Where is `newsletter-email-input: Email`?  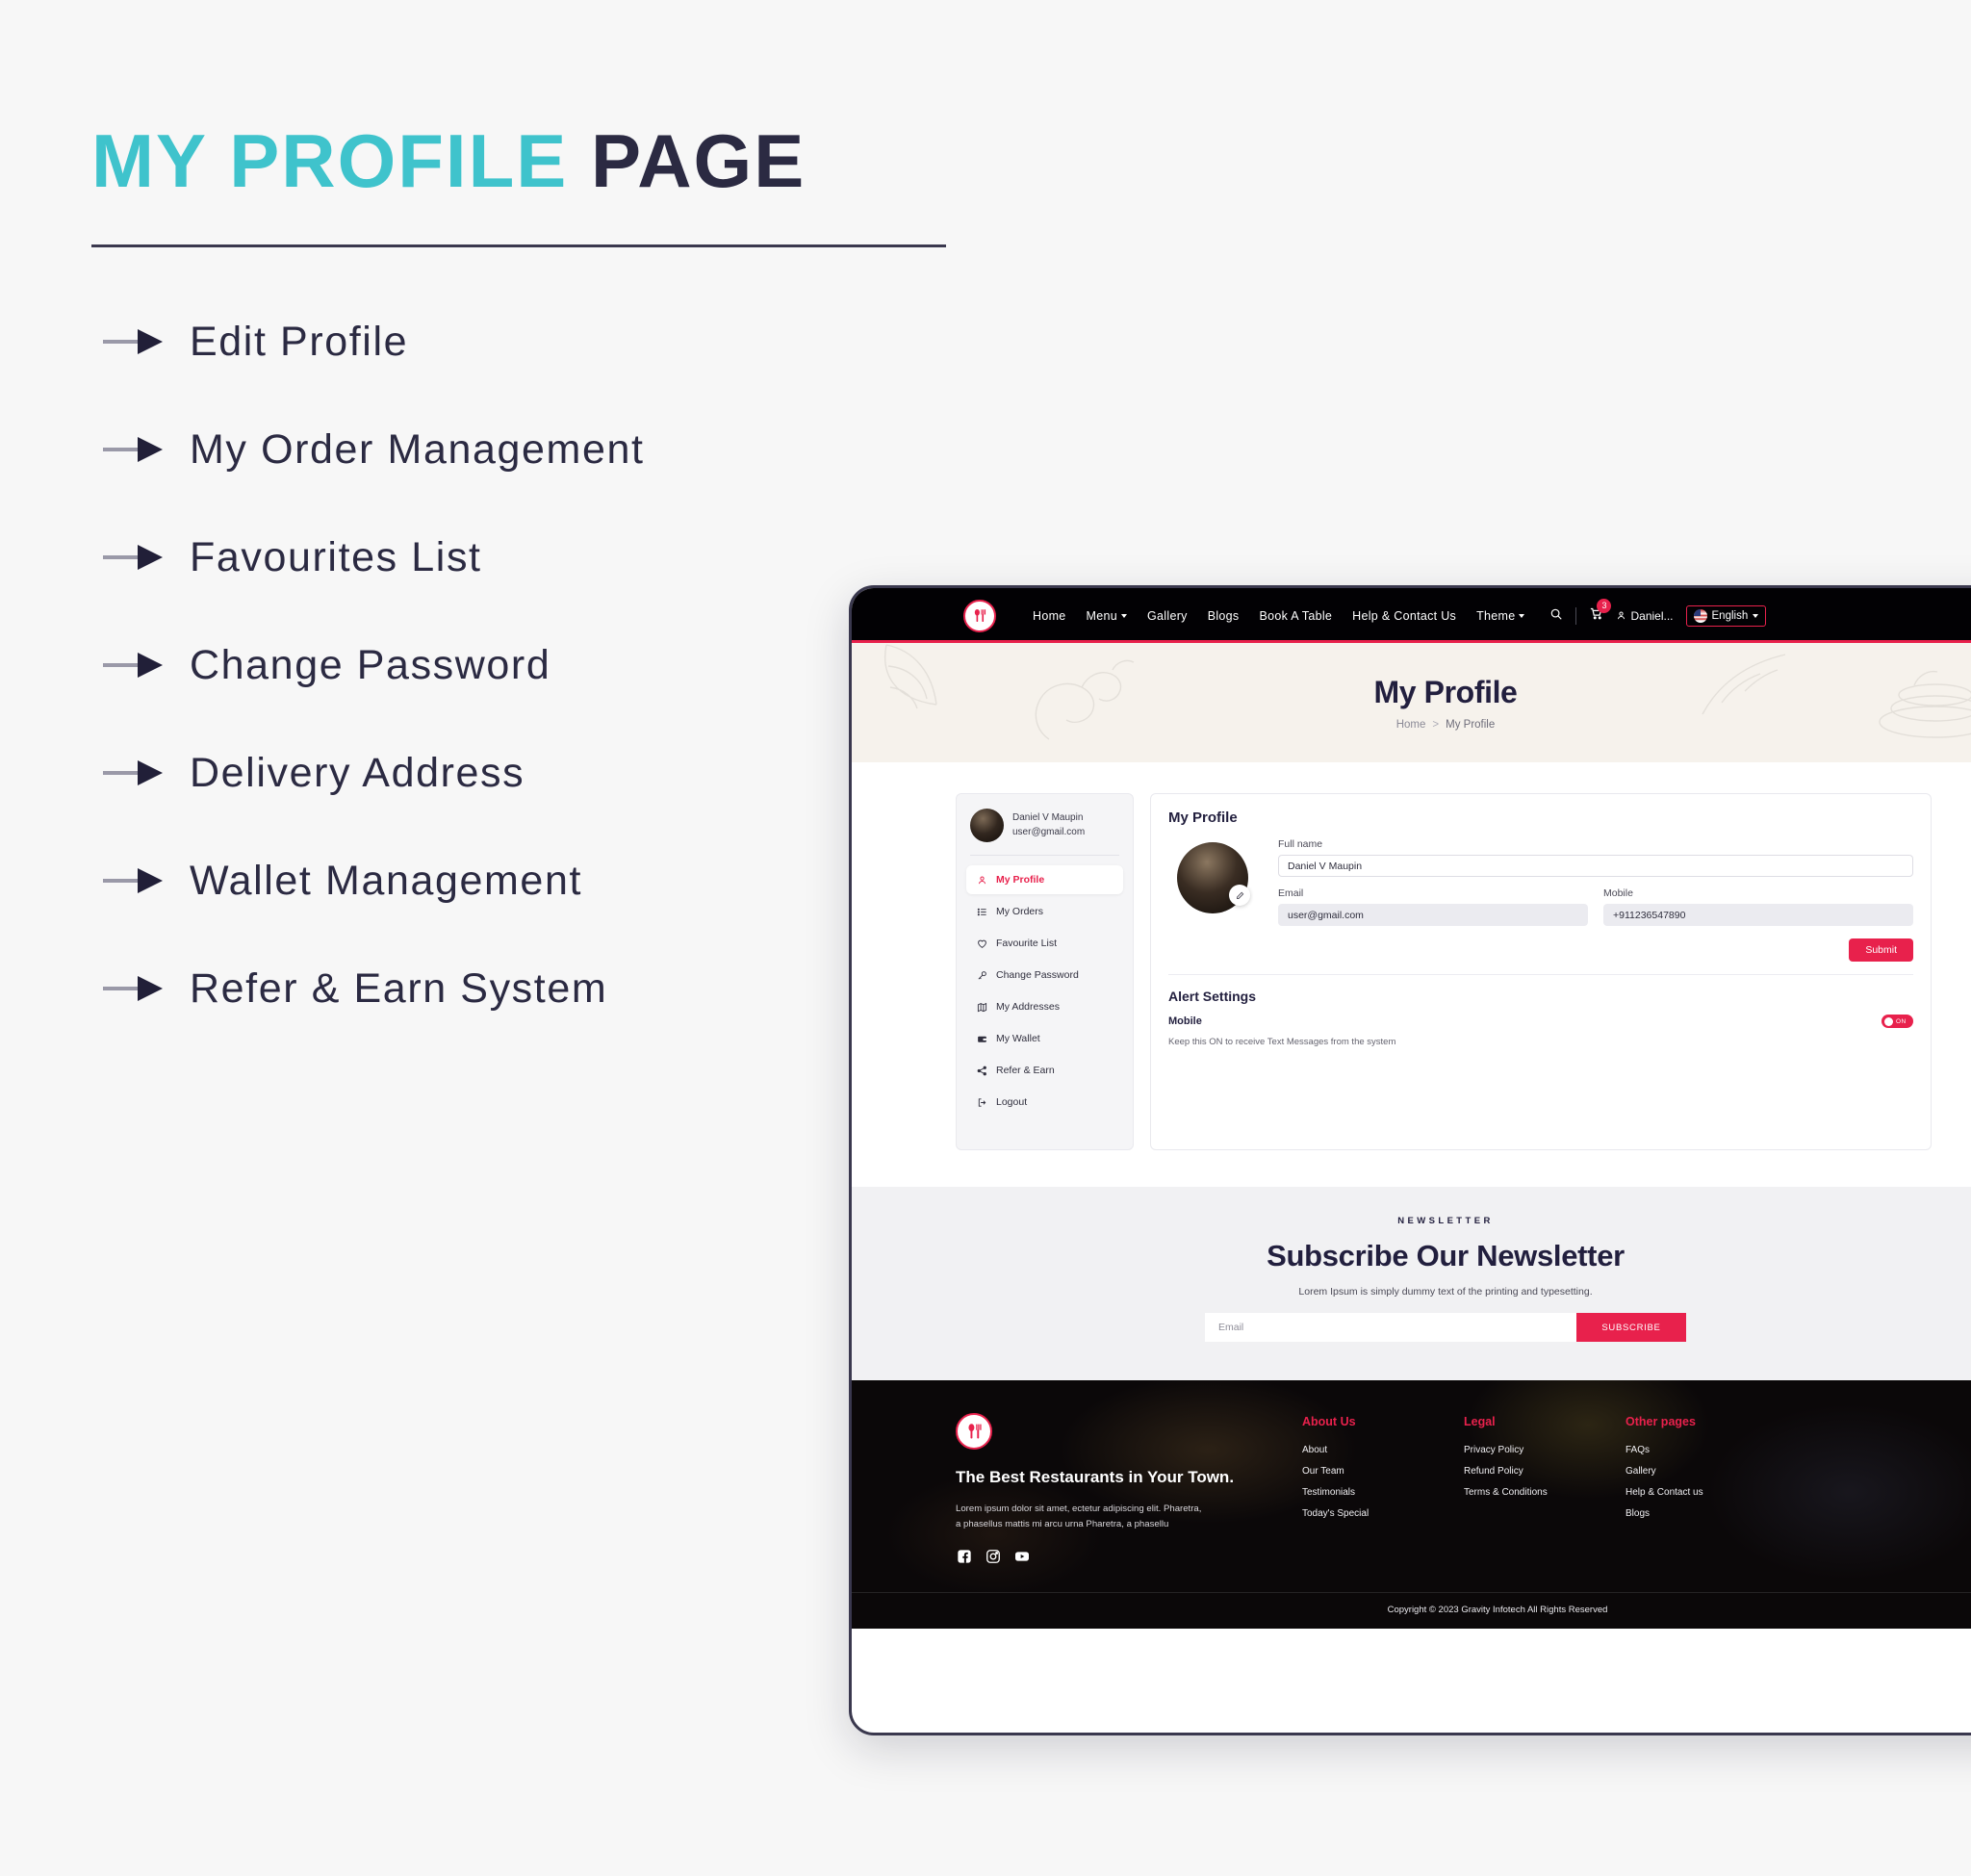
newsletter-email-input: Email is located at coordinates (1390, 1327).